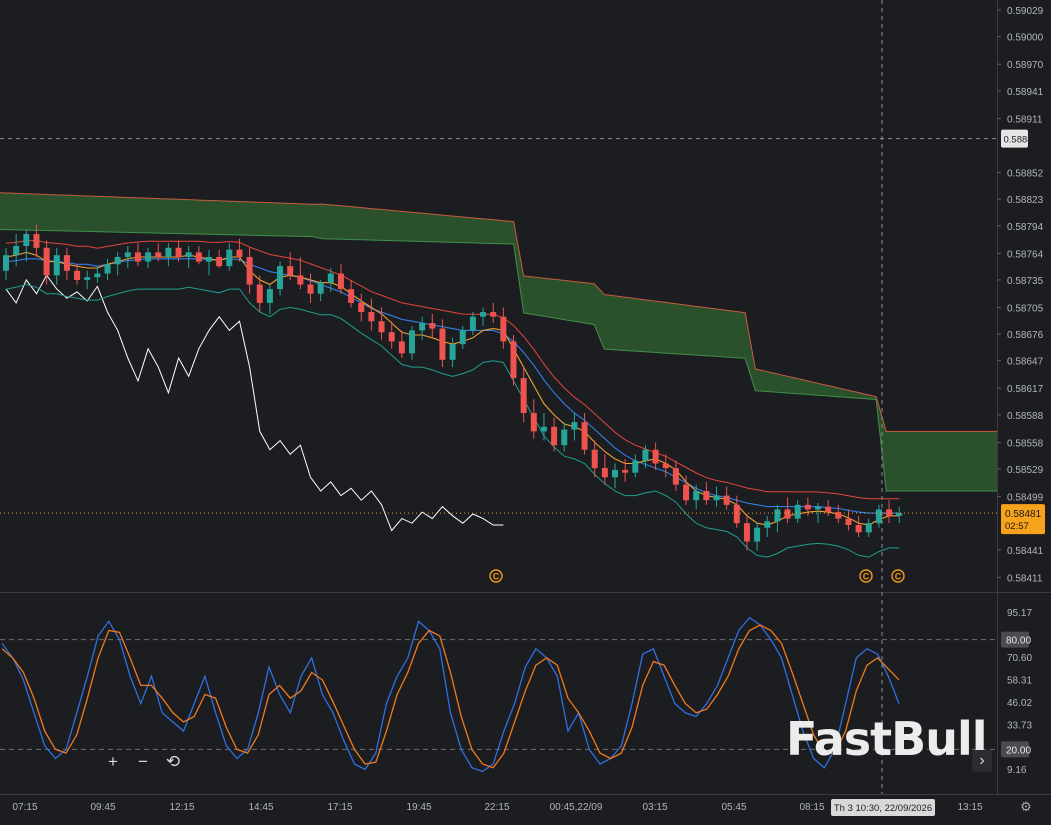 This screenshot has width=1051, height=825. What do you see at coordinates (143, 762) in the screenshot?
I see `zoom-out-button: −` at bounding box center [143, 762].